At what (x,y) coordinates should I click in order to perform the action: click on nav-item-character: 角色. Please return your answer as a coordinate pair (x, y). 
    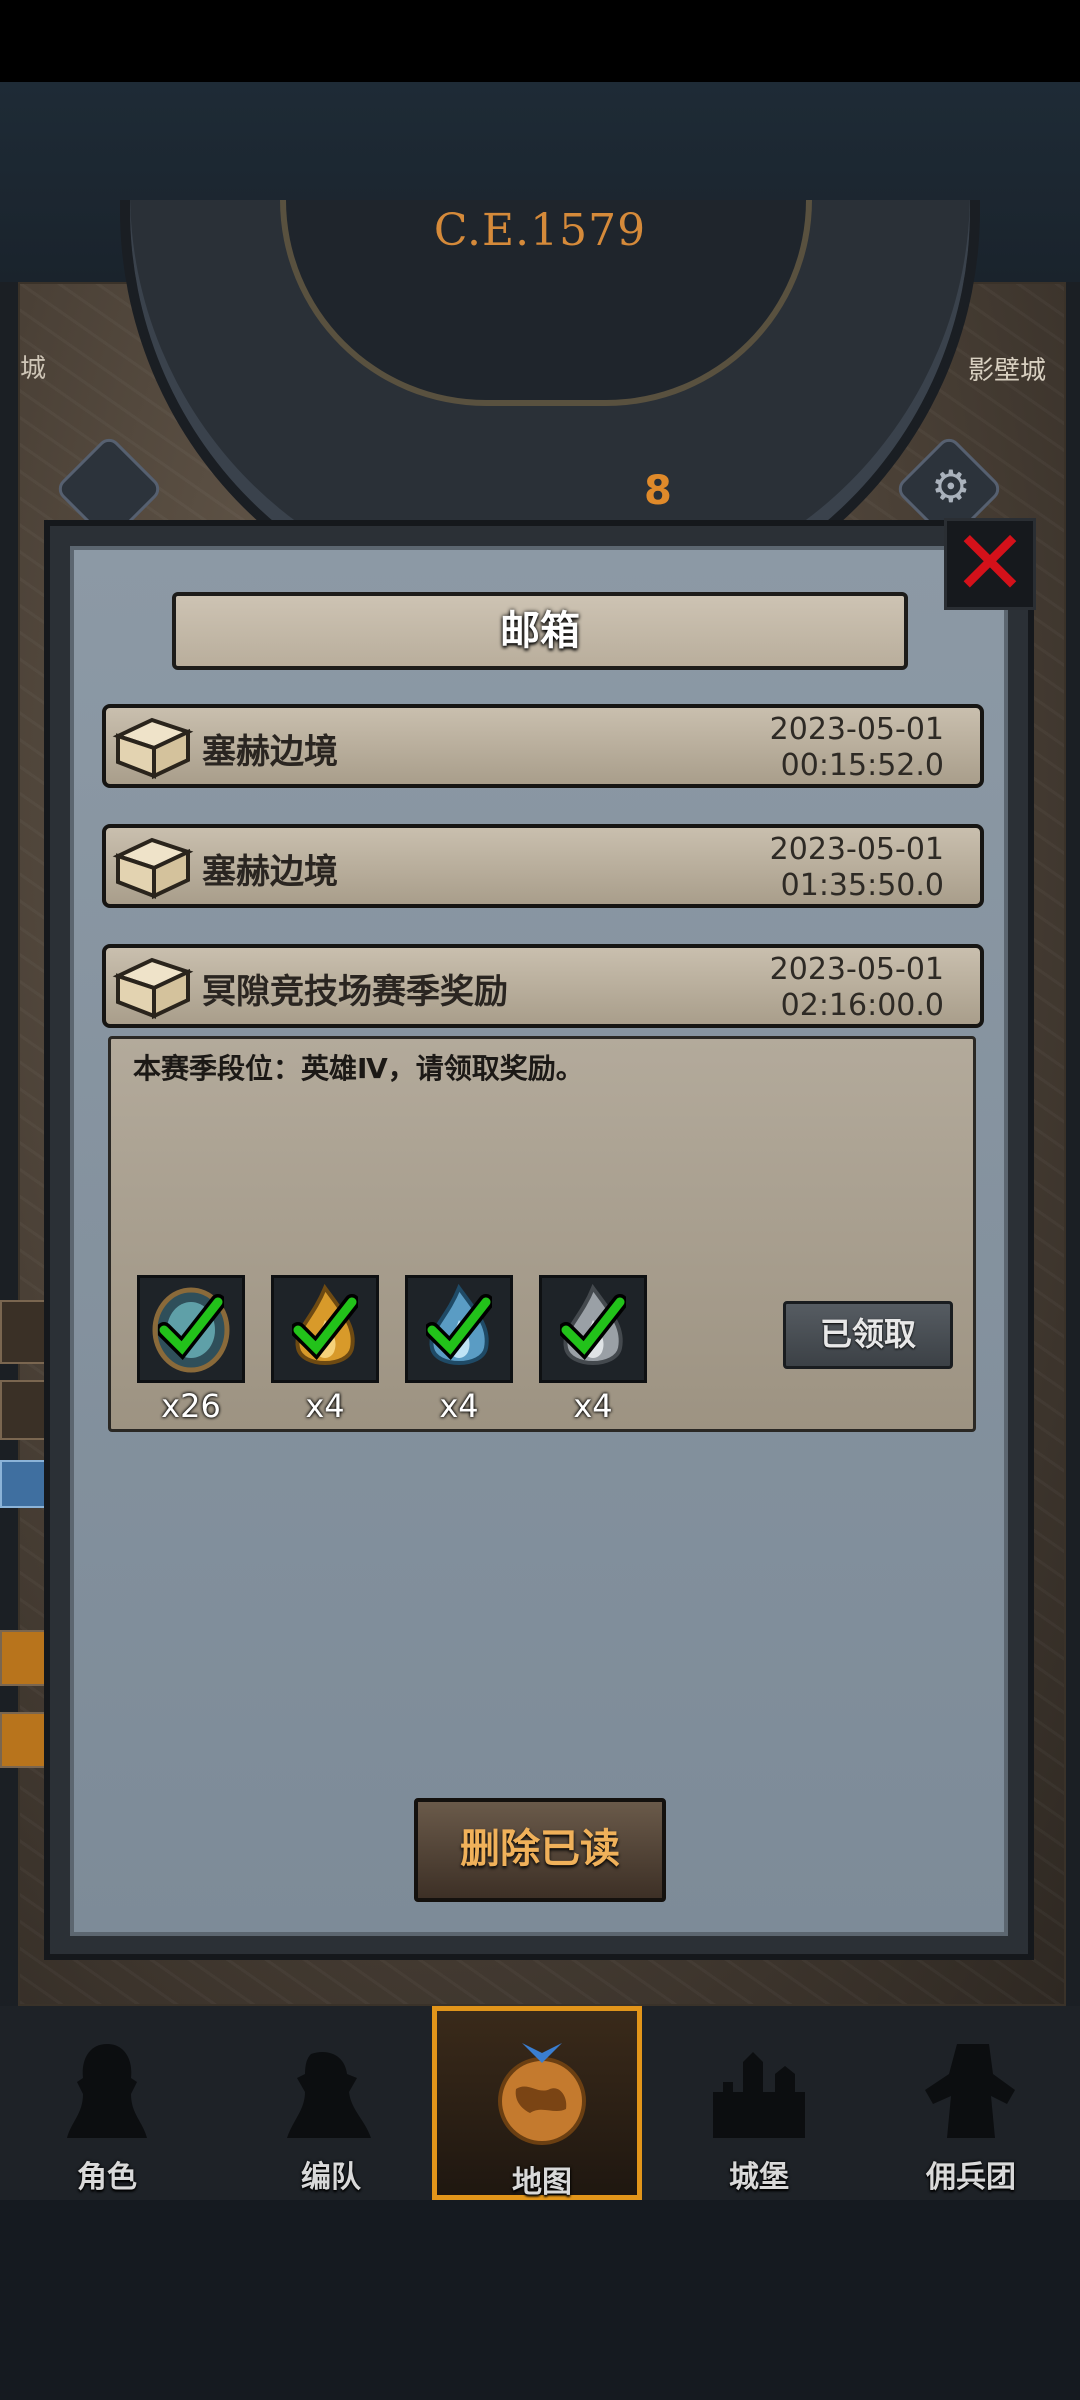
    Looking at the image, I should click on (107, 2103).